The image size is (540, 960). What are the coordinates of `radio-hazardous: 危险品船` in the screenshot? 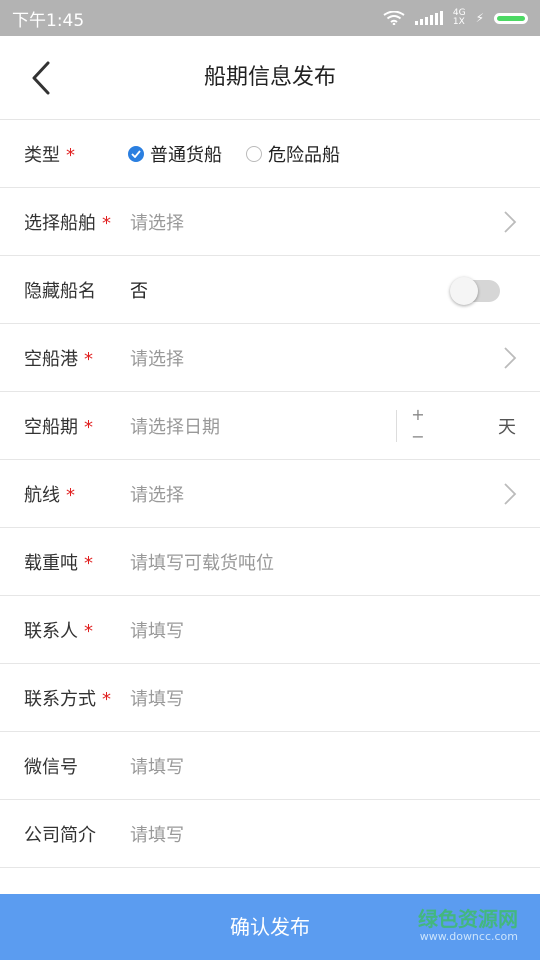 It's located at (293, 154).